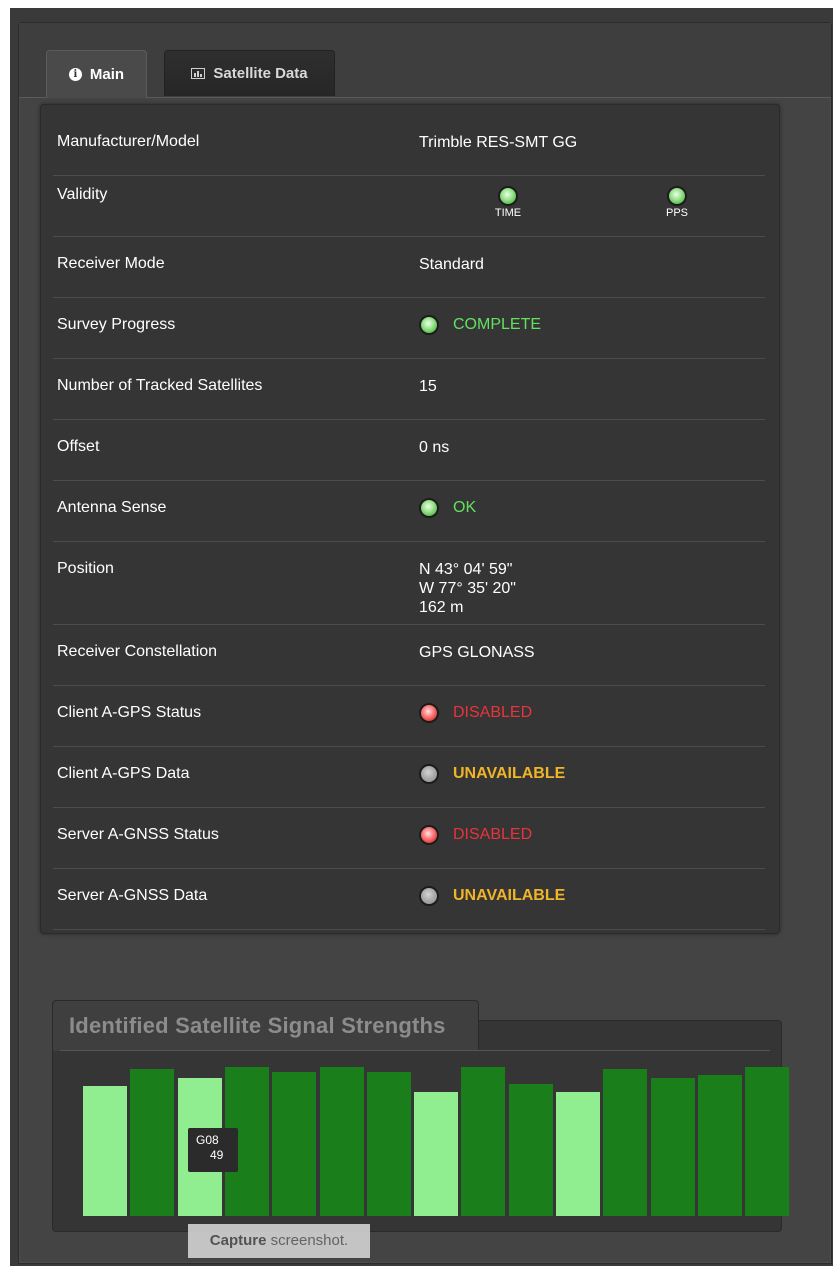 The image size is (833, 1266). What do you see at coordinates (429, 508) in the screenshot?
I see `antenna-led-icon` at bounding box center [429, 508].